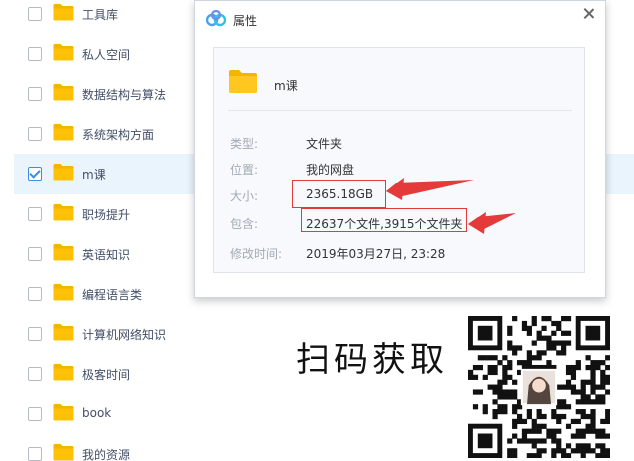 This screenshot has width=634, height=461. What do you see at coordinates (100, 14) in the screenshot?
I see `file-name: 工具库` at bounding box center [100, 14].